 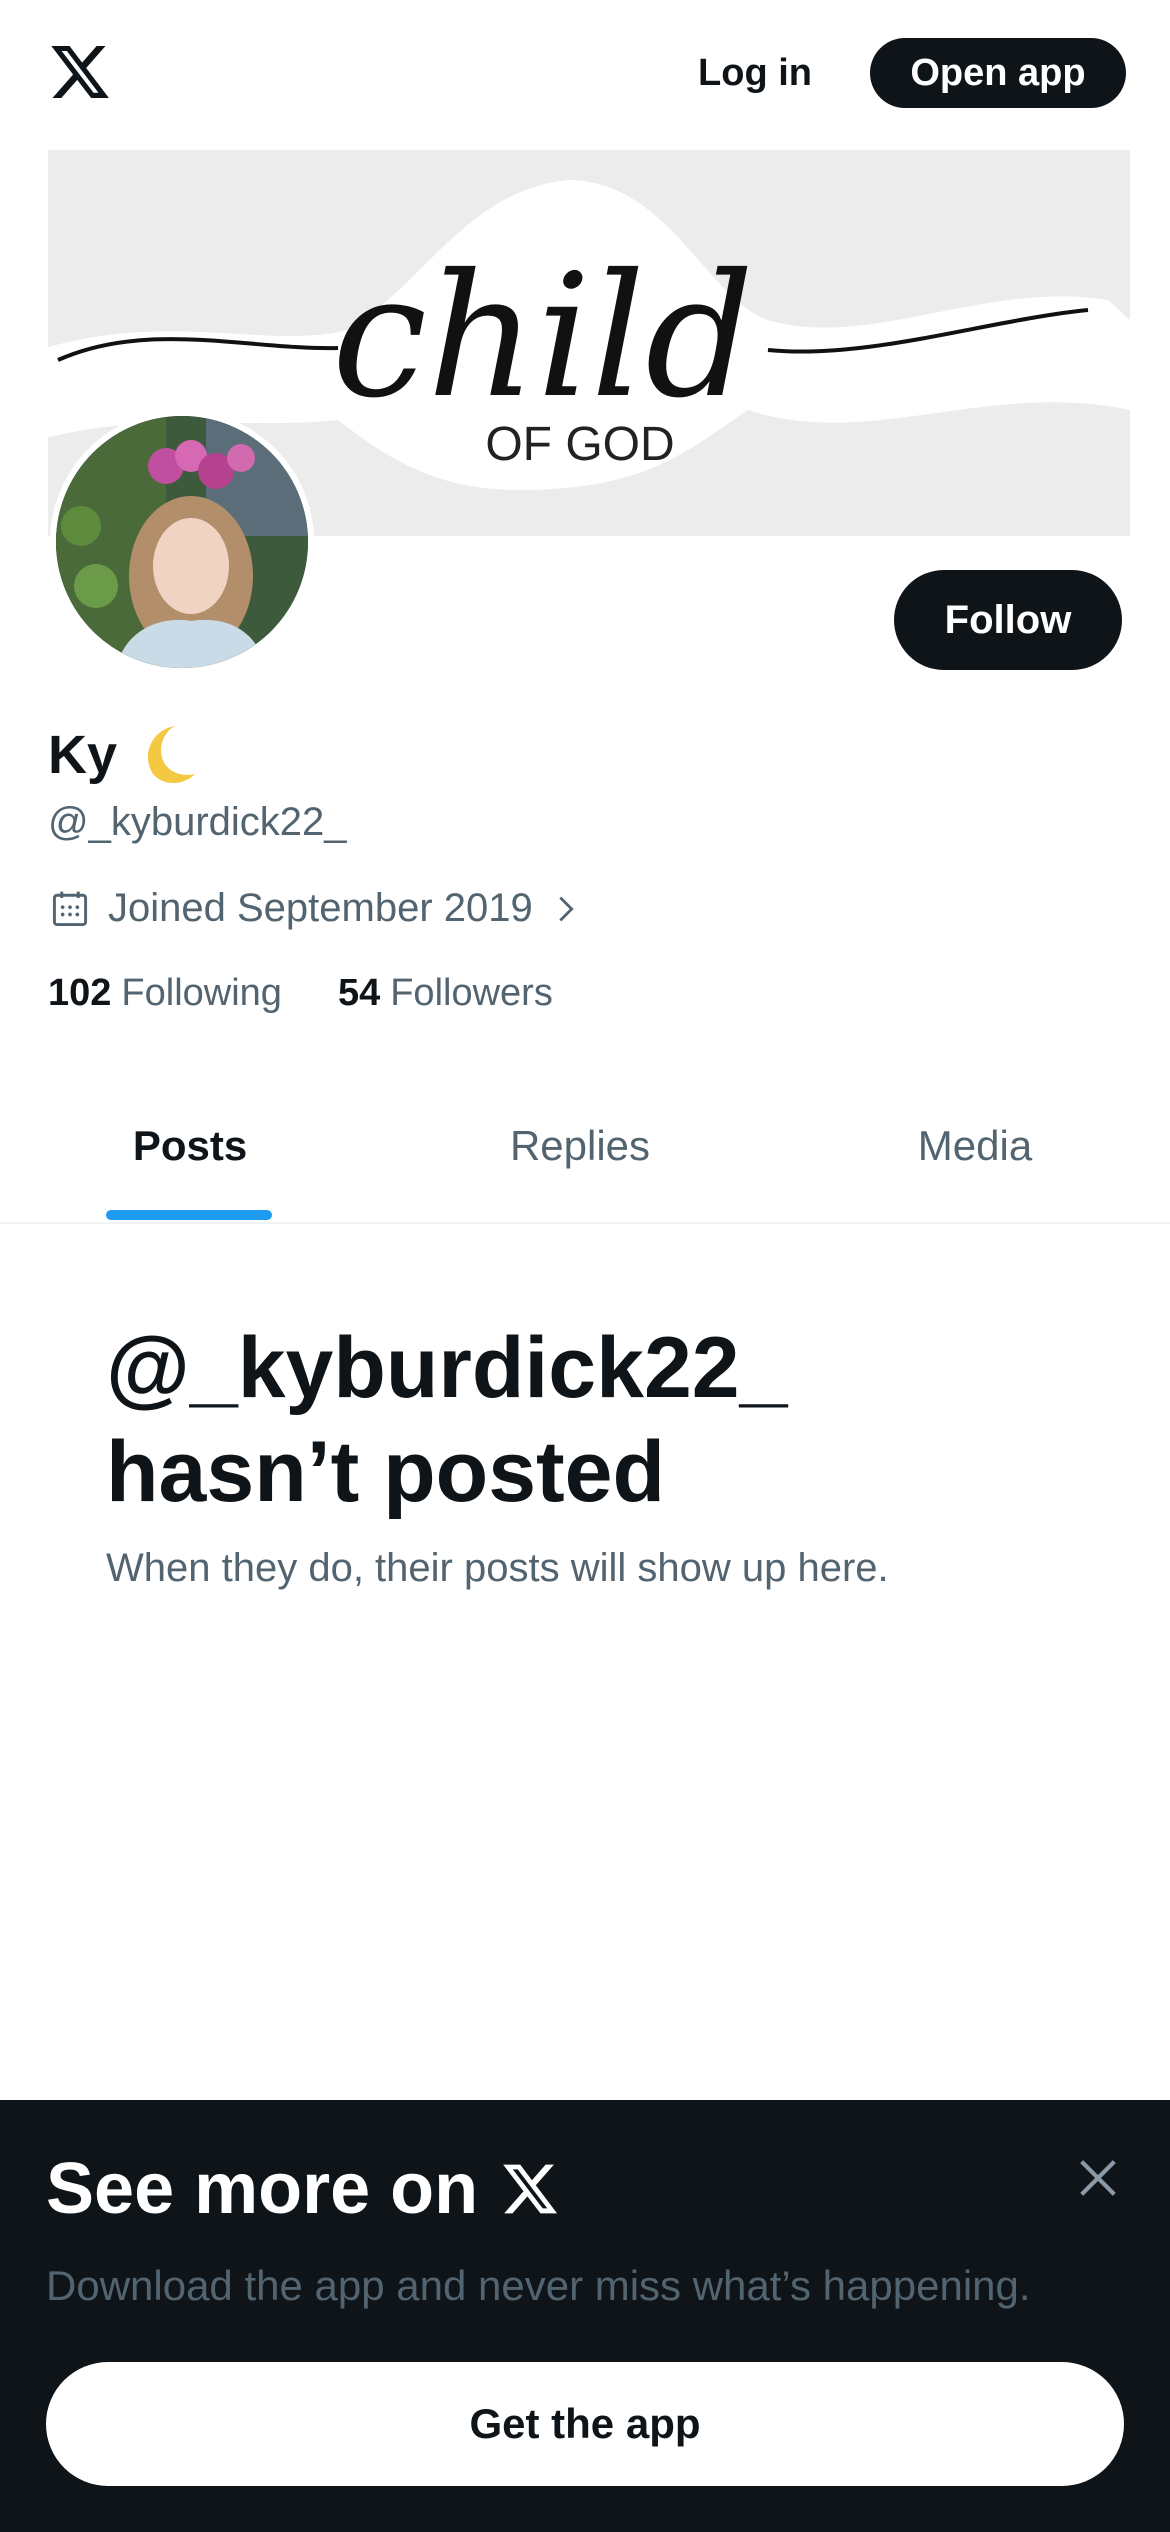 I want to click on banner-sub-text: OF GOD, so click(x=579, y=444).